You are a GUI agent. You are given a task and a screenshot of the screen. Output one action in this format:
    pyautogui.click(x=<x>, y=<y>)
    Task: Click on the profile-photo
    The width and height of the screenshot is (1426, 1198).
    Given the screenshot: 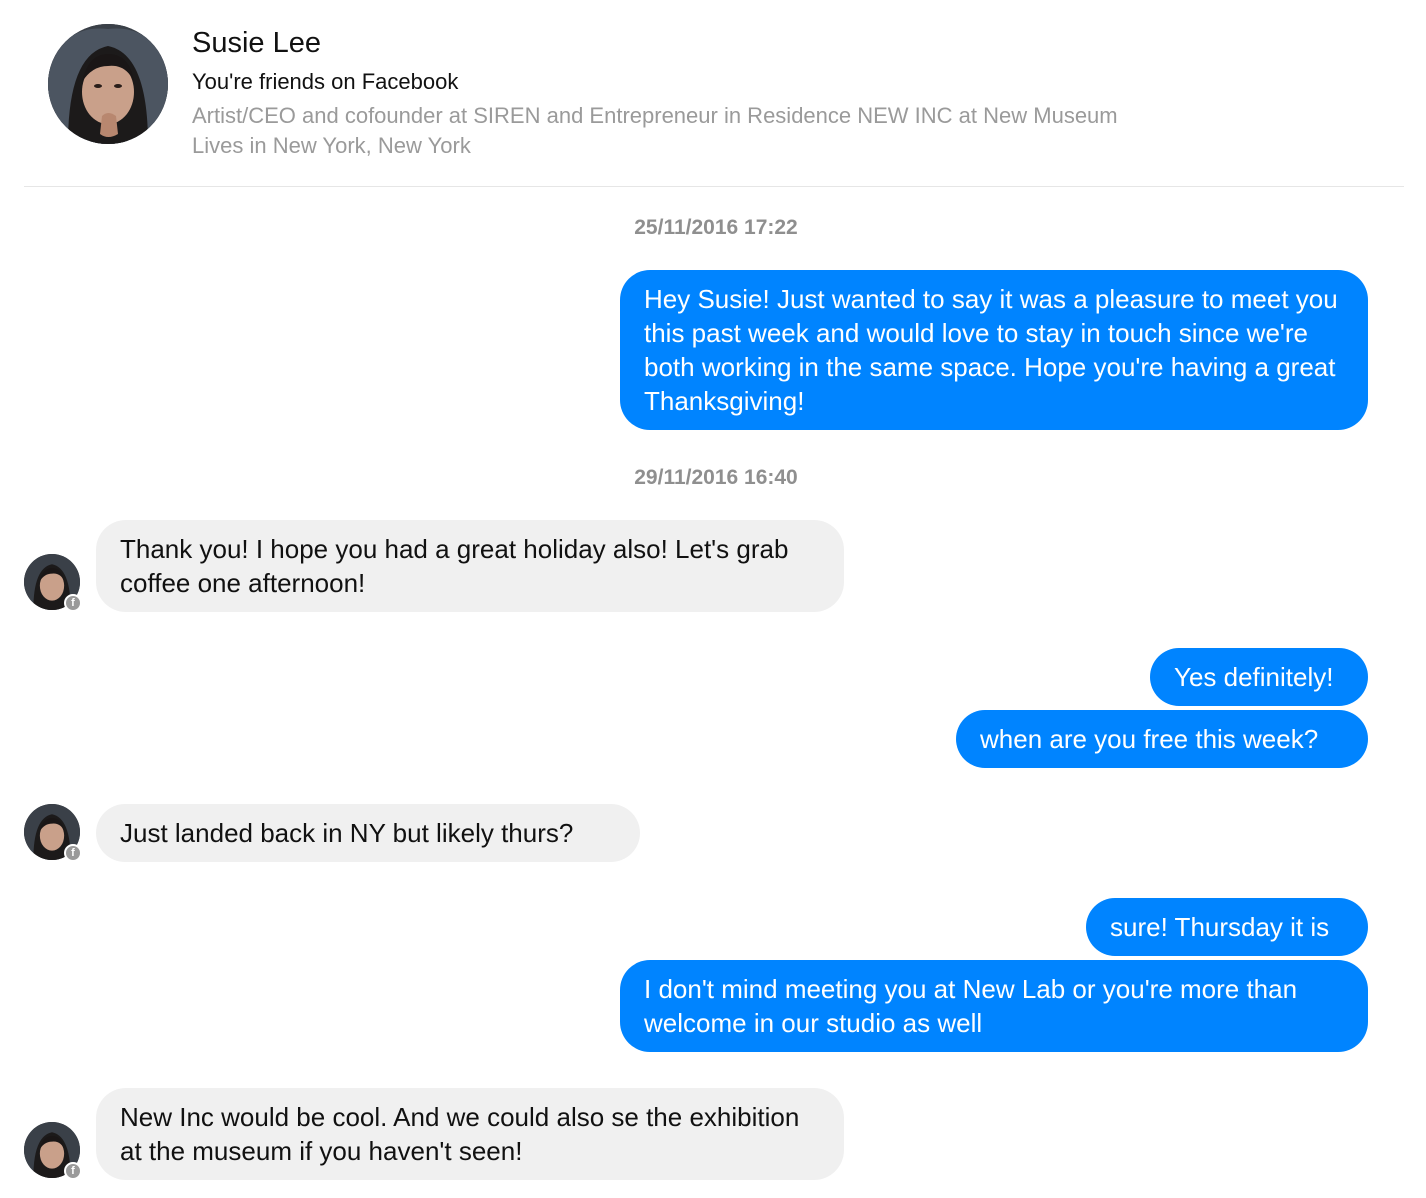 What is the action you would take?
    pyautogui.click(x=108, y=84)
    